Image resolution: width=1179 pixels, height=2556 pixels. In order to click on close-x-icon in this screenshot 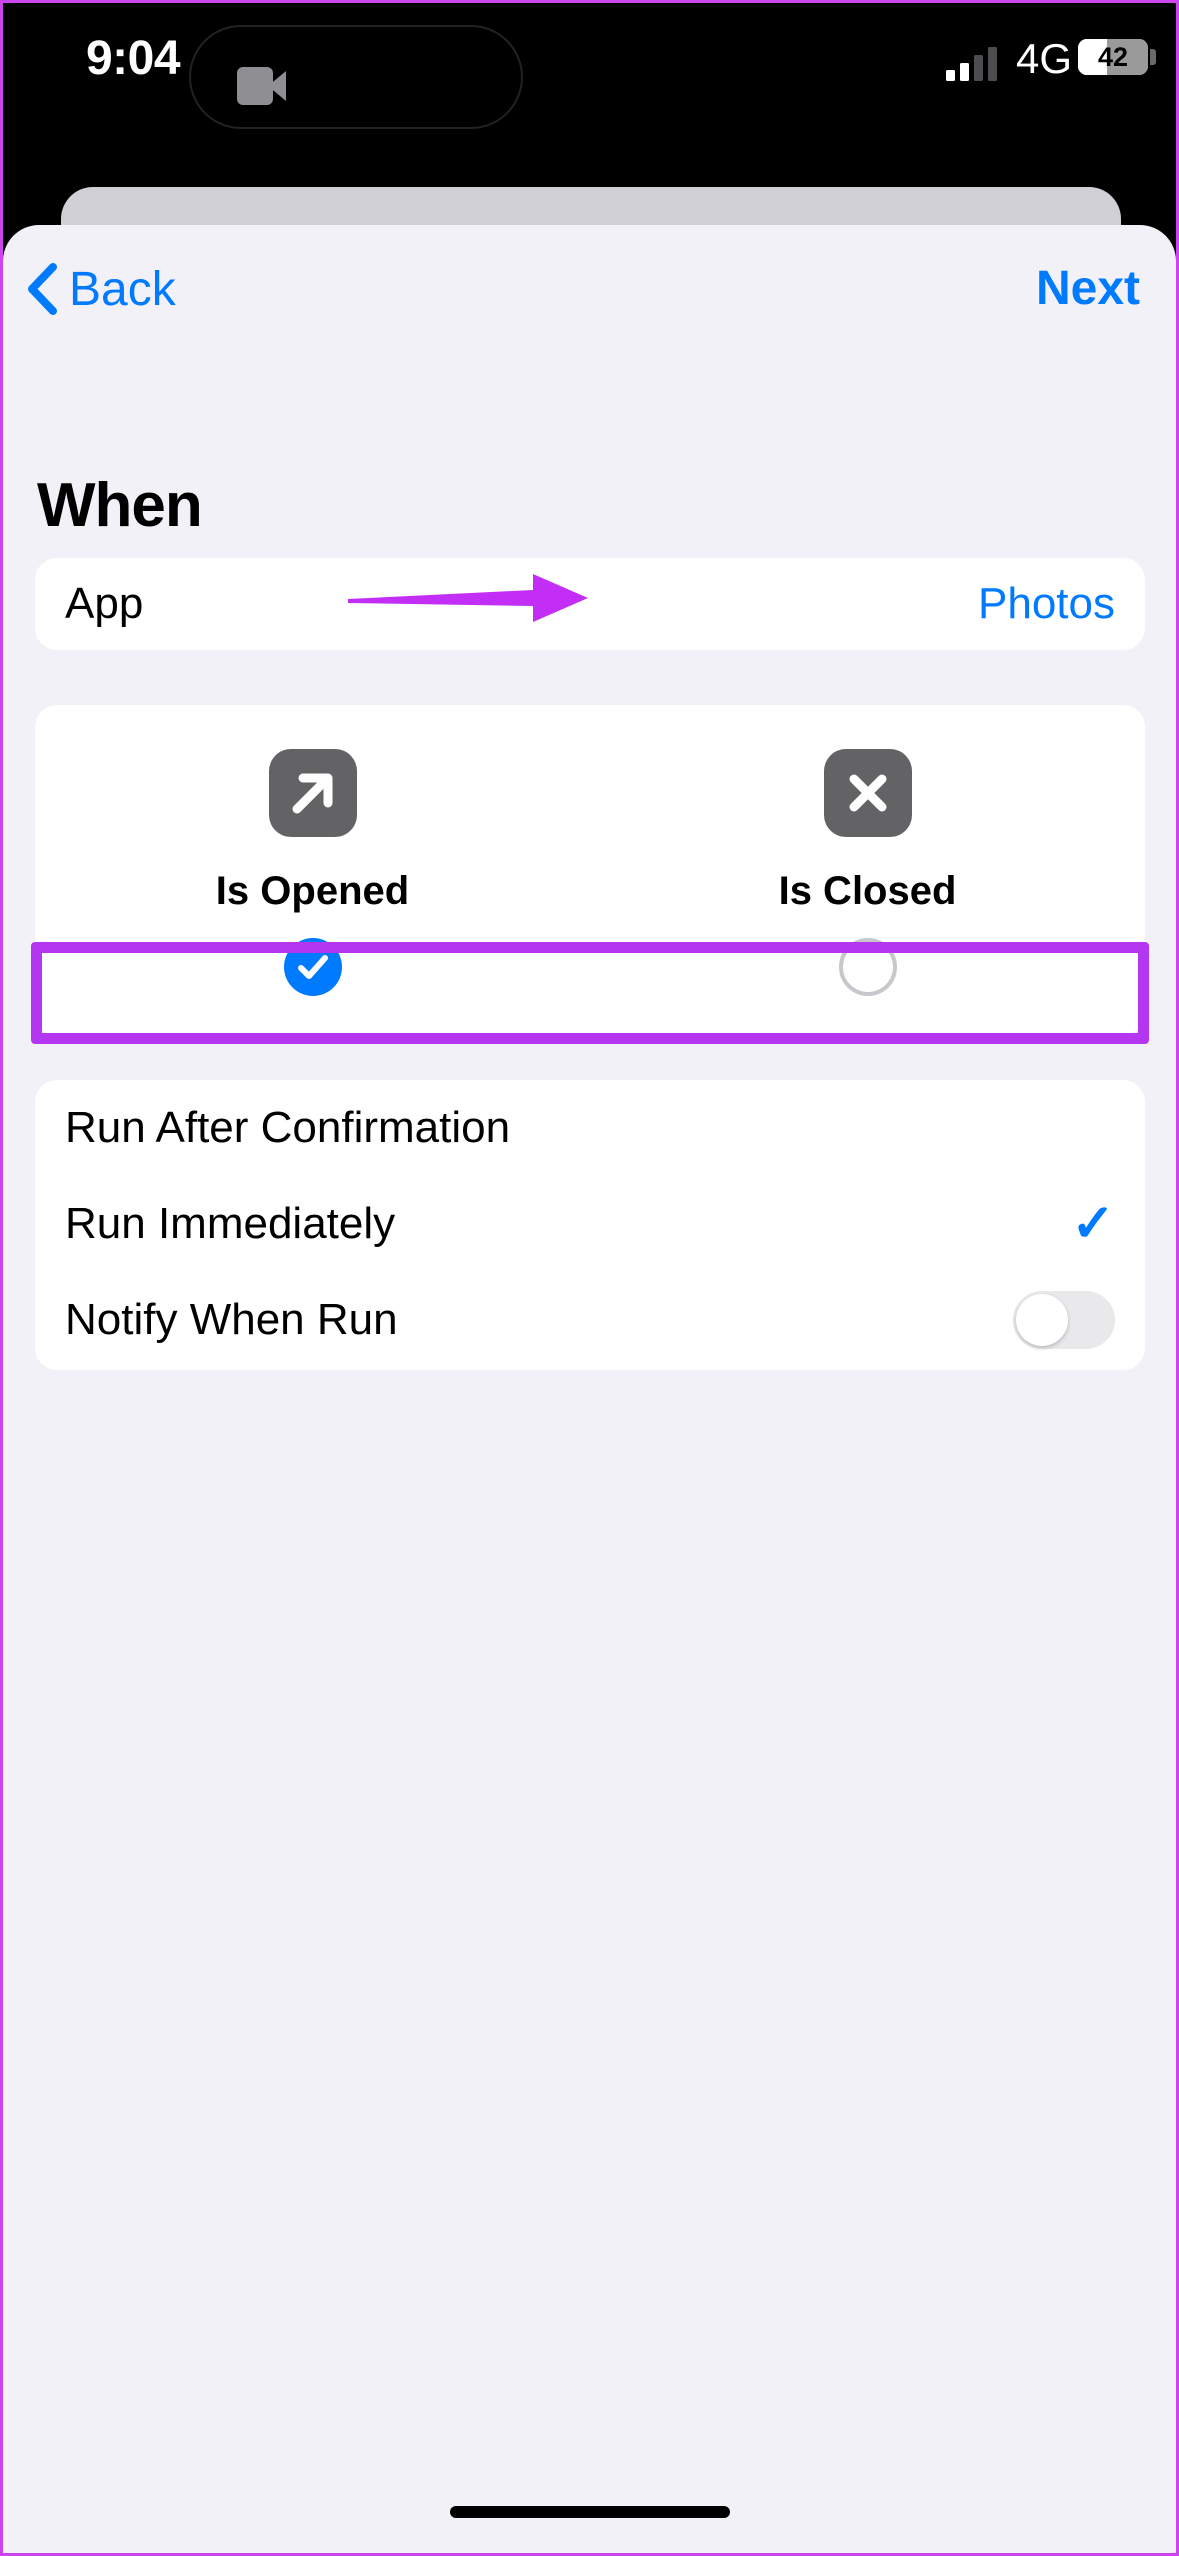, I will do `click(867, 793)`.